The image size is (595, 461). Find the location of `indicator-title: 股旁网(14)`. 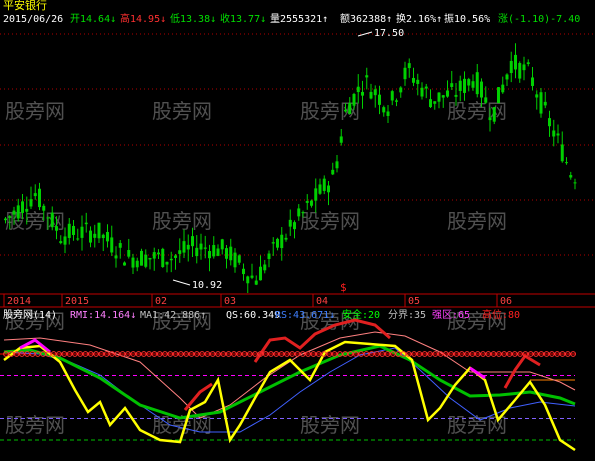

indicator-title: 股旁网(14) is located at coordinates (30, 314).